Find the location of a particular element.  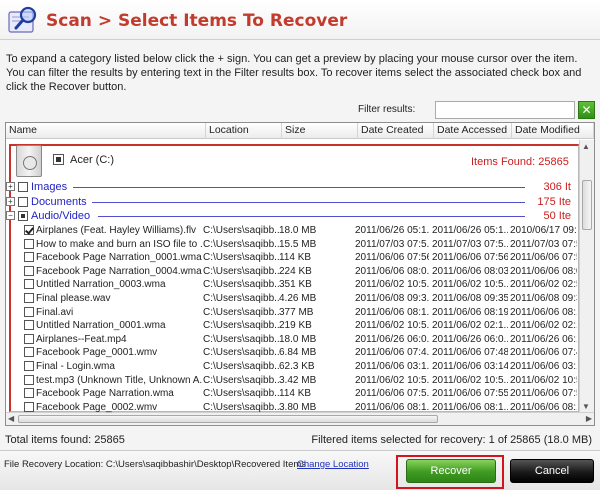

column-header-date-modified: Date Modified is located at coordinates (553, 131).